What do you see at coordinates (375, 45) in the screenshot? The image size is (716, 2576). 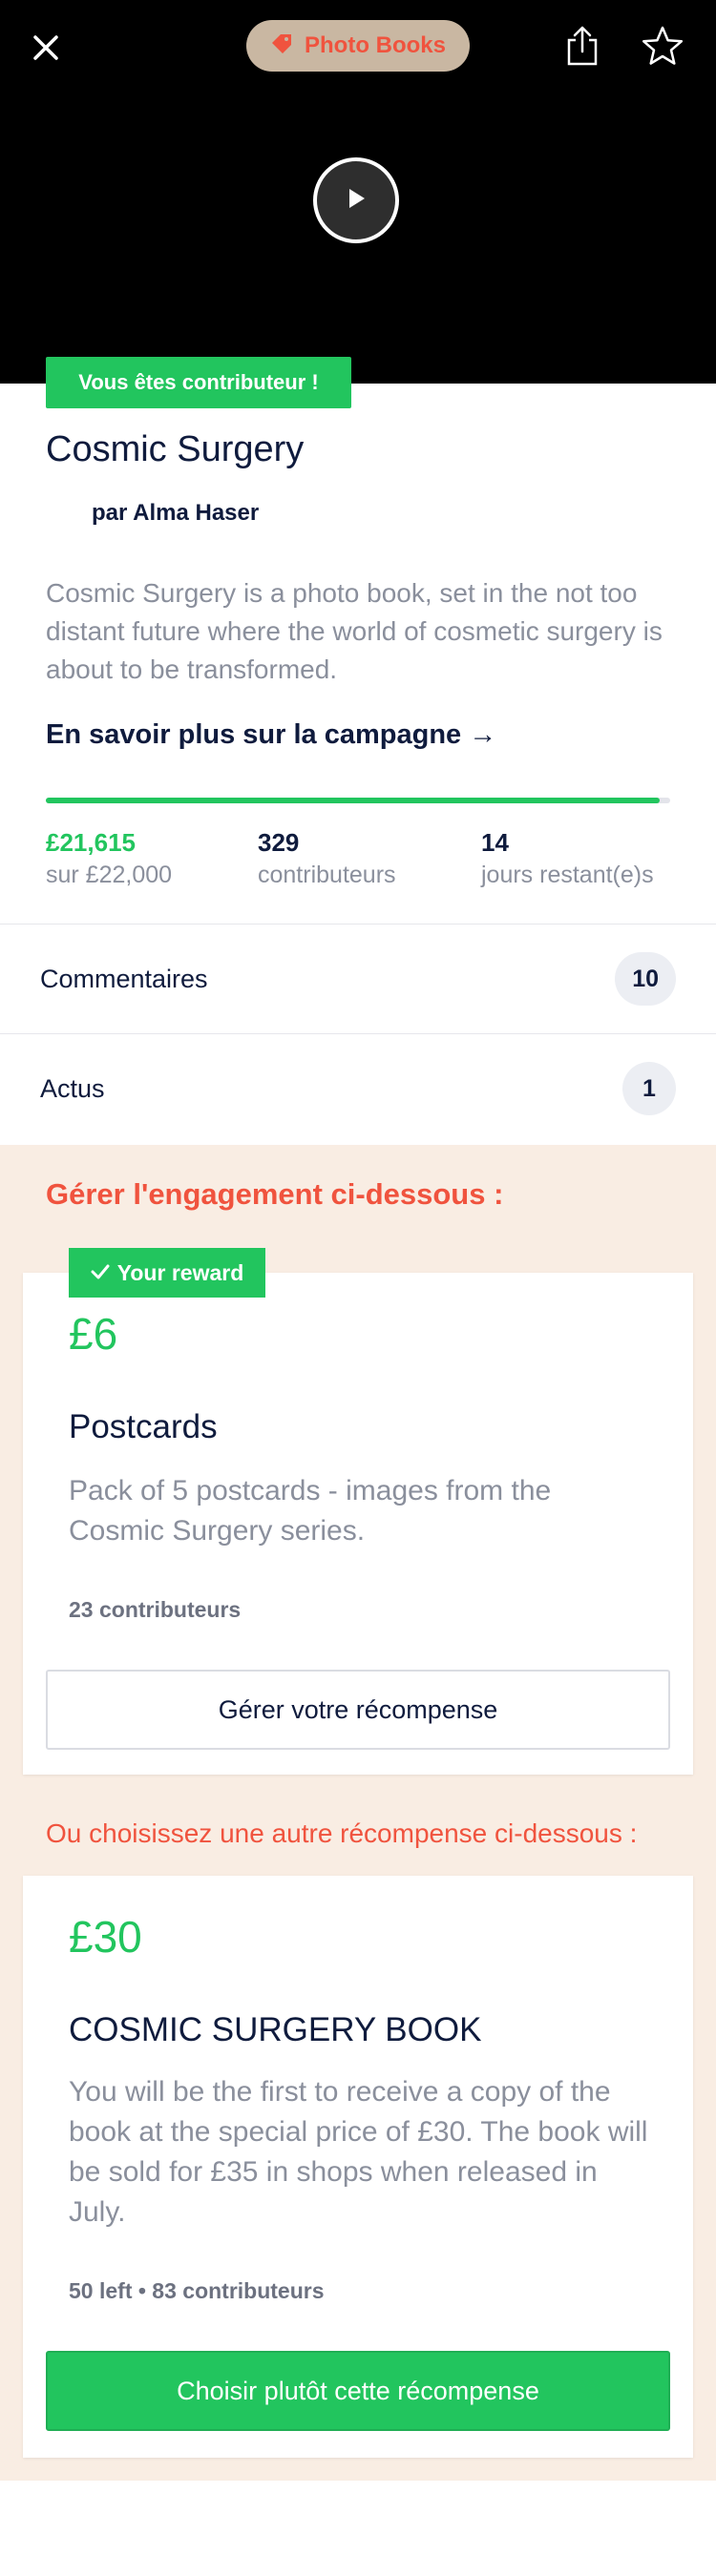 I see `category-label: Photo Books` at bounding box center [375, 45].